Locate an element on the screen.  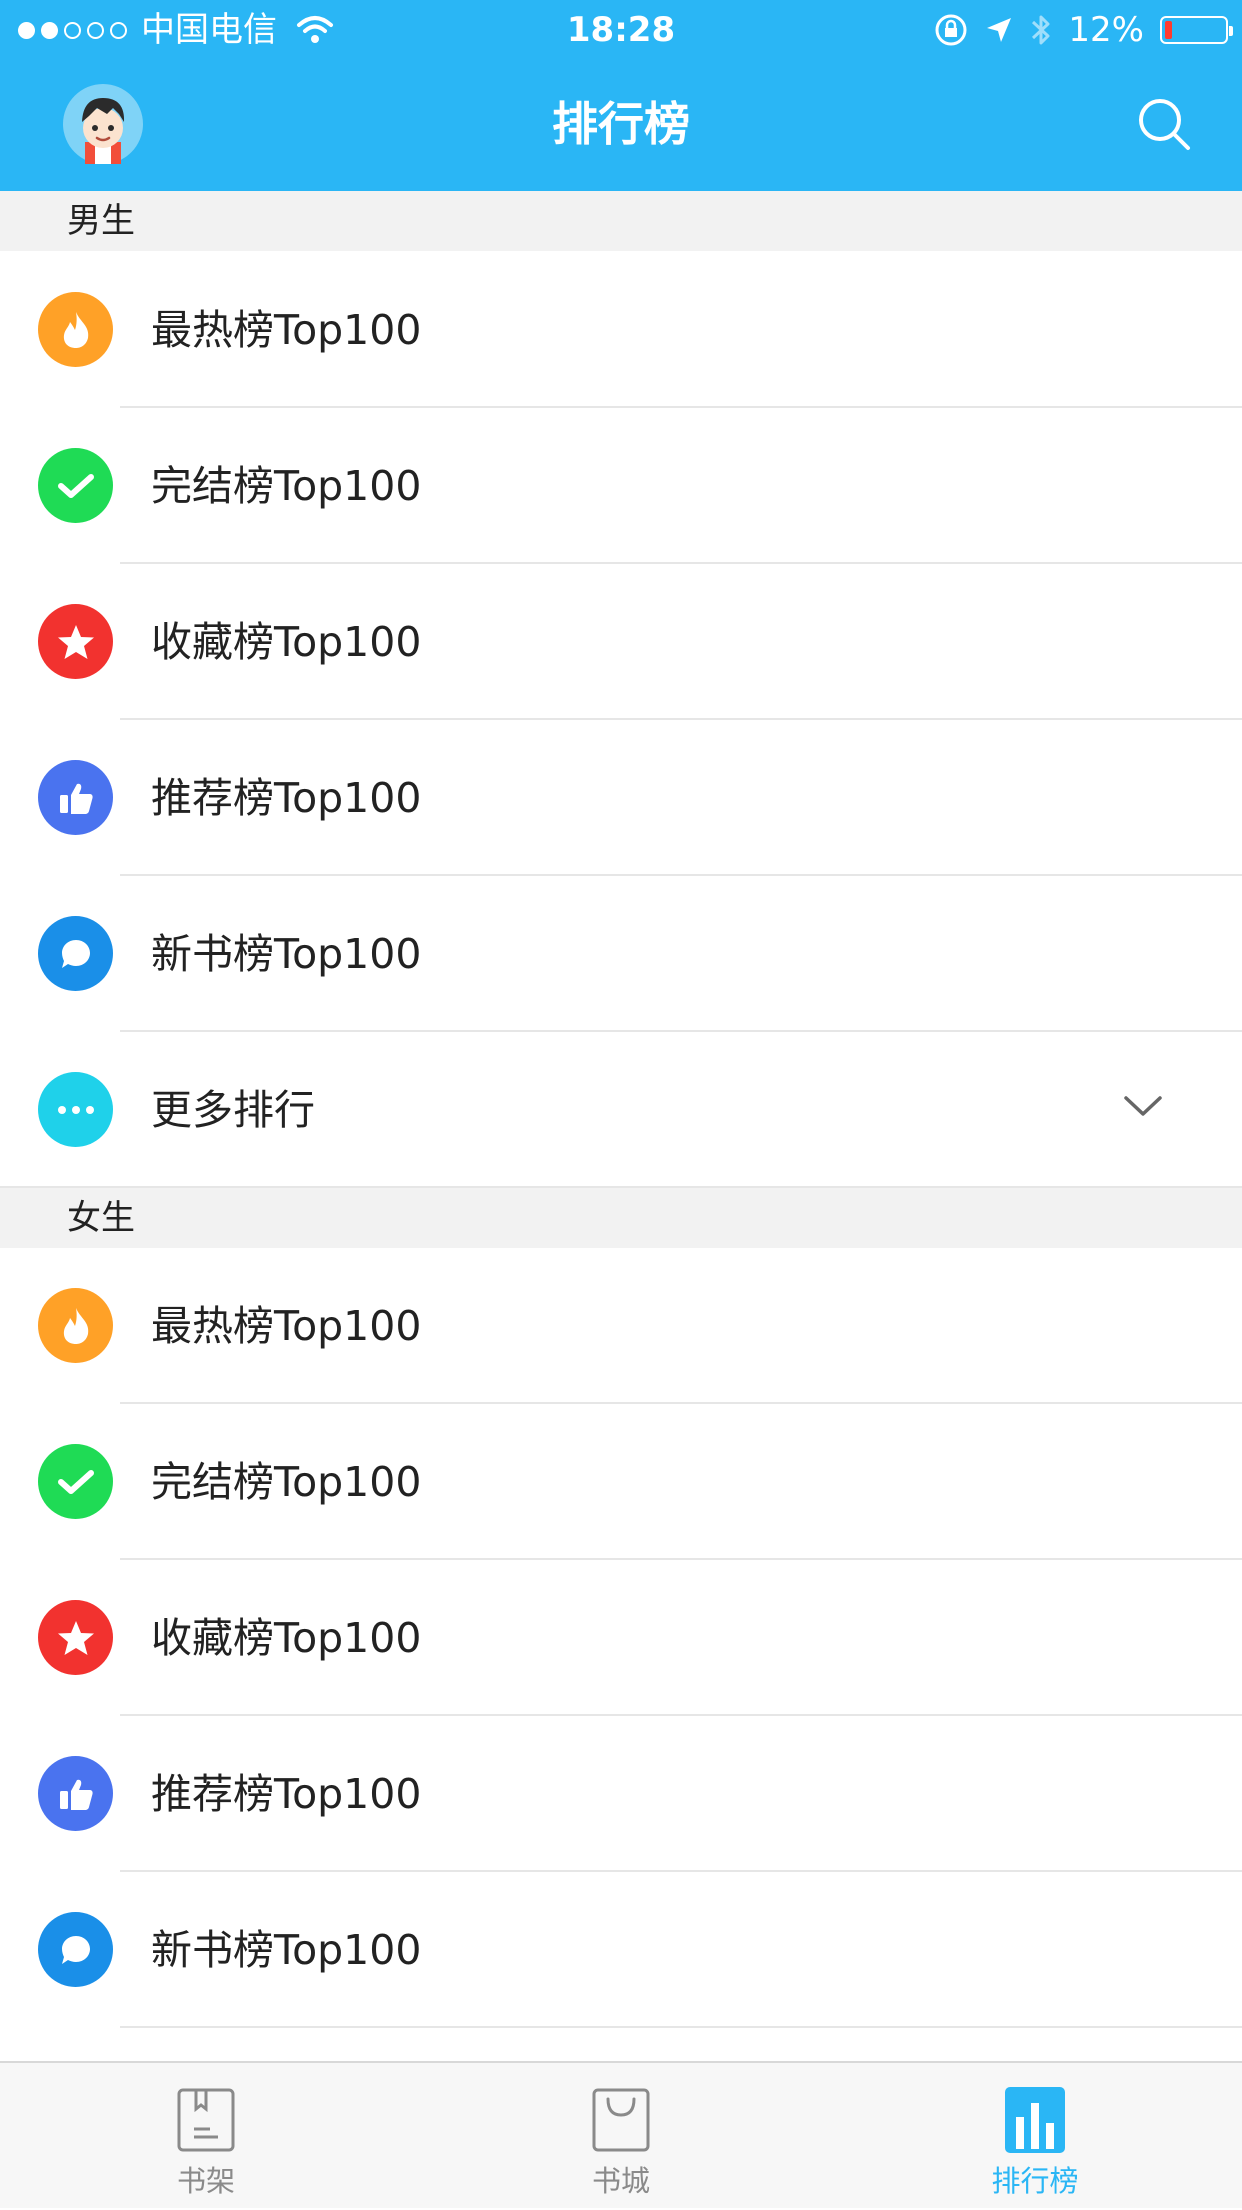
section-header-female: 女生 is located at coordinates (621, 1218).